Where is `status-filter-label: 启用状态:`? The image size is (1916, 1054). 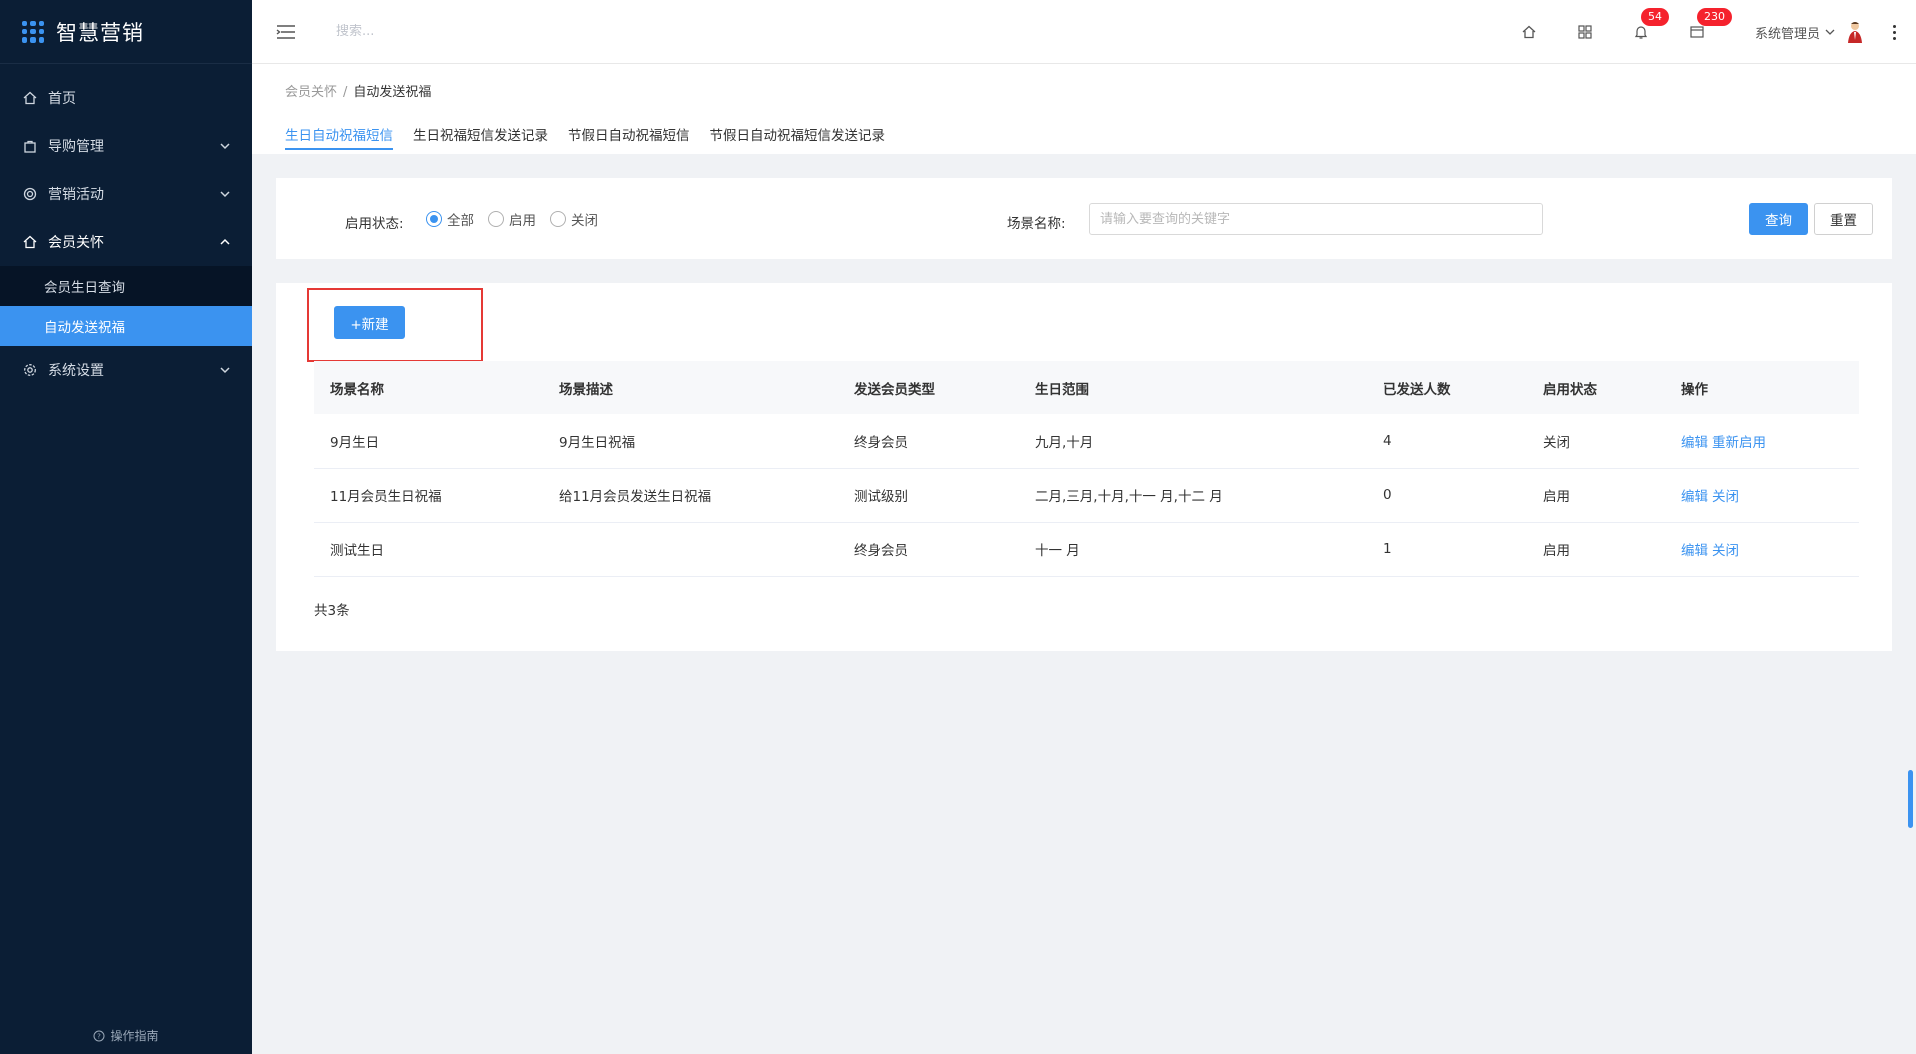 status-filter-label: 启用状态: is located at coordinates (374, 224).